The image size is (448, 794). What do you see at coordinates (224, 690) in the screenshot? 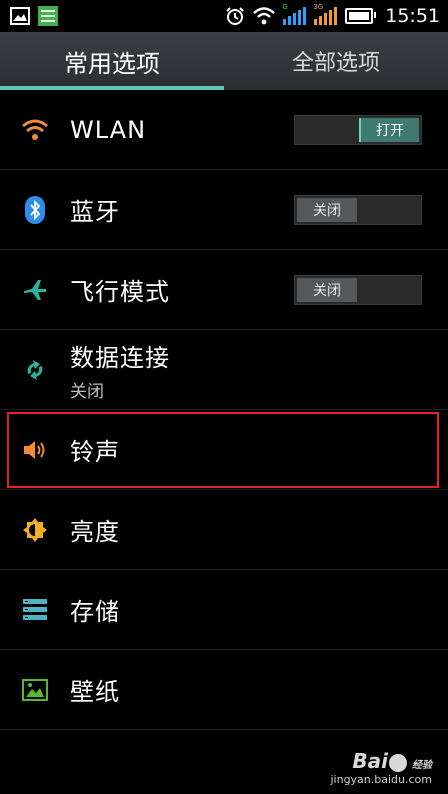
I see `setting-row-wallpaper: 壁纸` at bounding box center [224, 690].